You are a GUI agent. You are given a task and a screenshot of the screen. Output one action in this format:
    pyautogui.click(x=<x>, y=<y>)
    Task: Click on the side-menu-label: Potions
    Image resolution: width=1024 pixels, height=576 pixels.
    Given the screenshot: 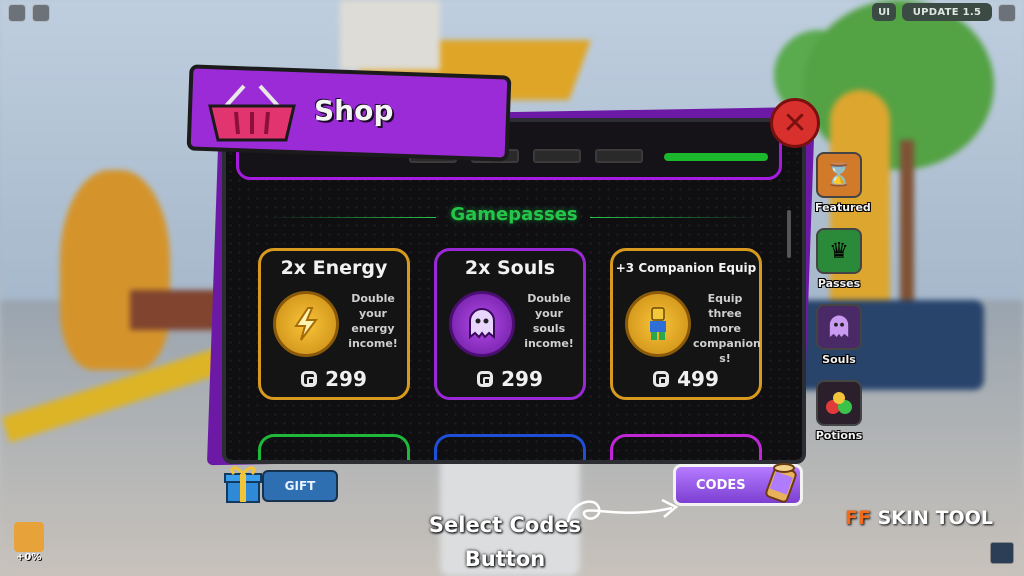 What is the action you would take?
    pyautogui.click(x=839, y=435)
    